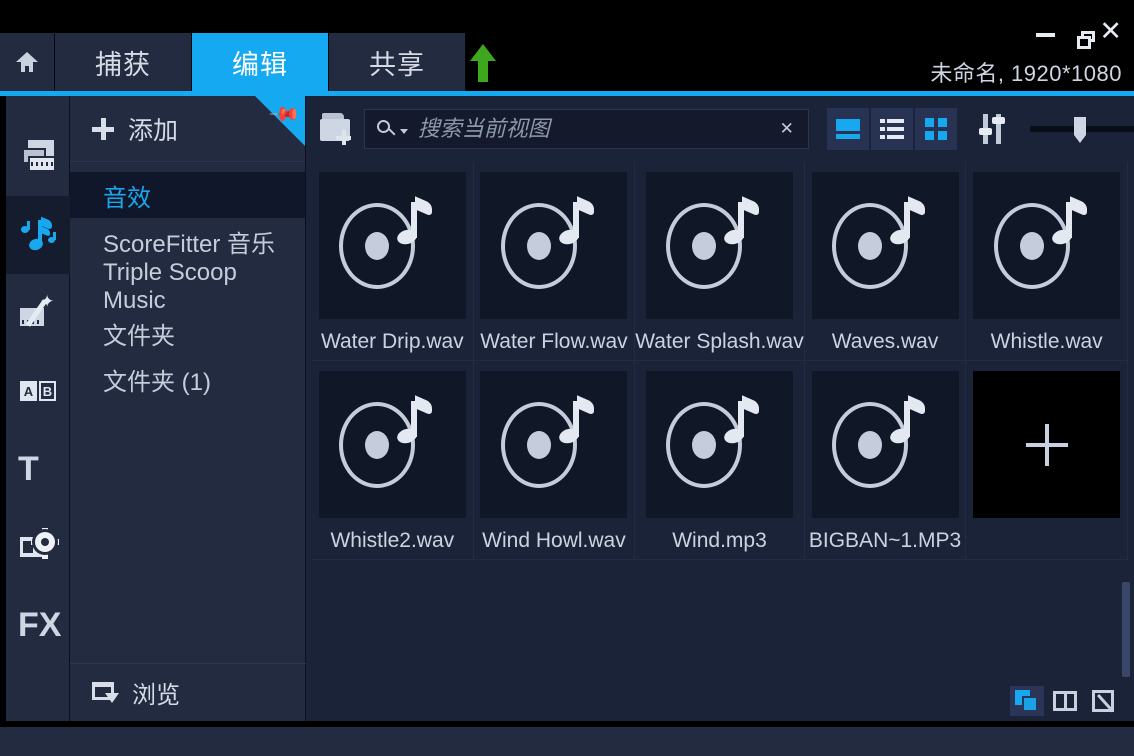 Image resolution: width=1134 pixels, height=756 pixels. Describe the element at coordinates (153, 130) in the screenshot. I see `add-button-label: 添加` at that location.